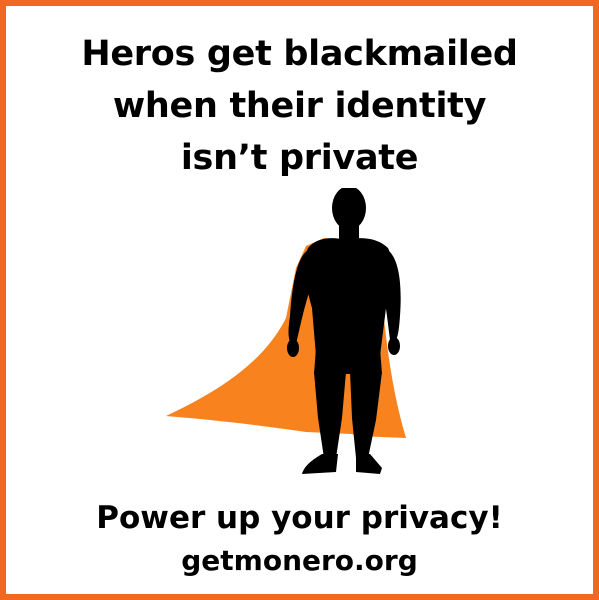 The width and height of the screenshot is (599, 600). Describe the element at coordinates (299, 518) in the screenshot. I see `tagline: Power up your privacy!` at that location.